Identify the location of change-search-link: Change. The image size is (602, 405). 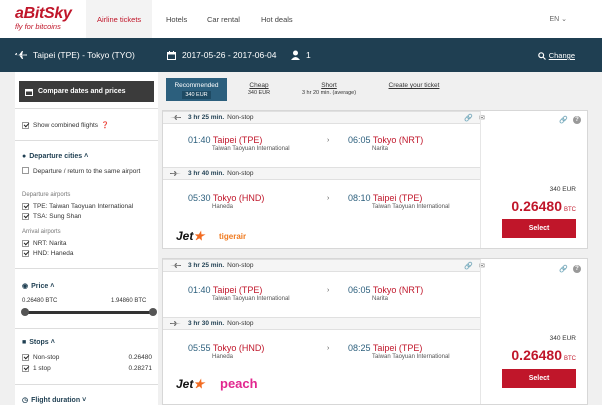
(556, 55).